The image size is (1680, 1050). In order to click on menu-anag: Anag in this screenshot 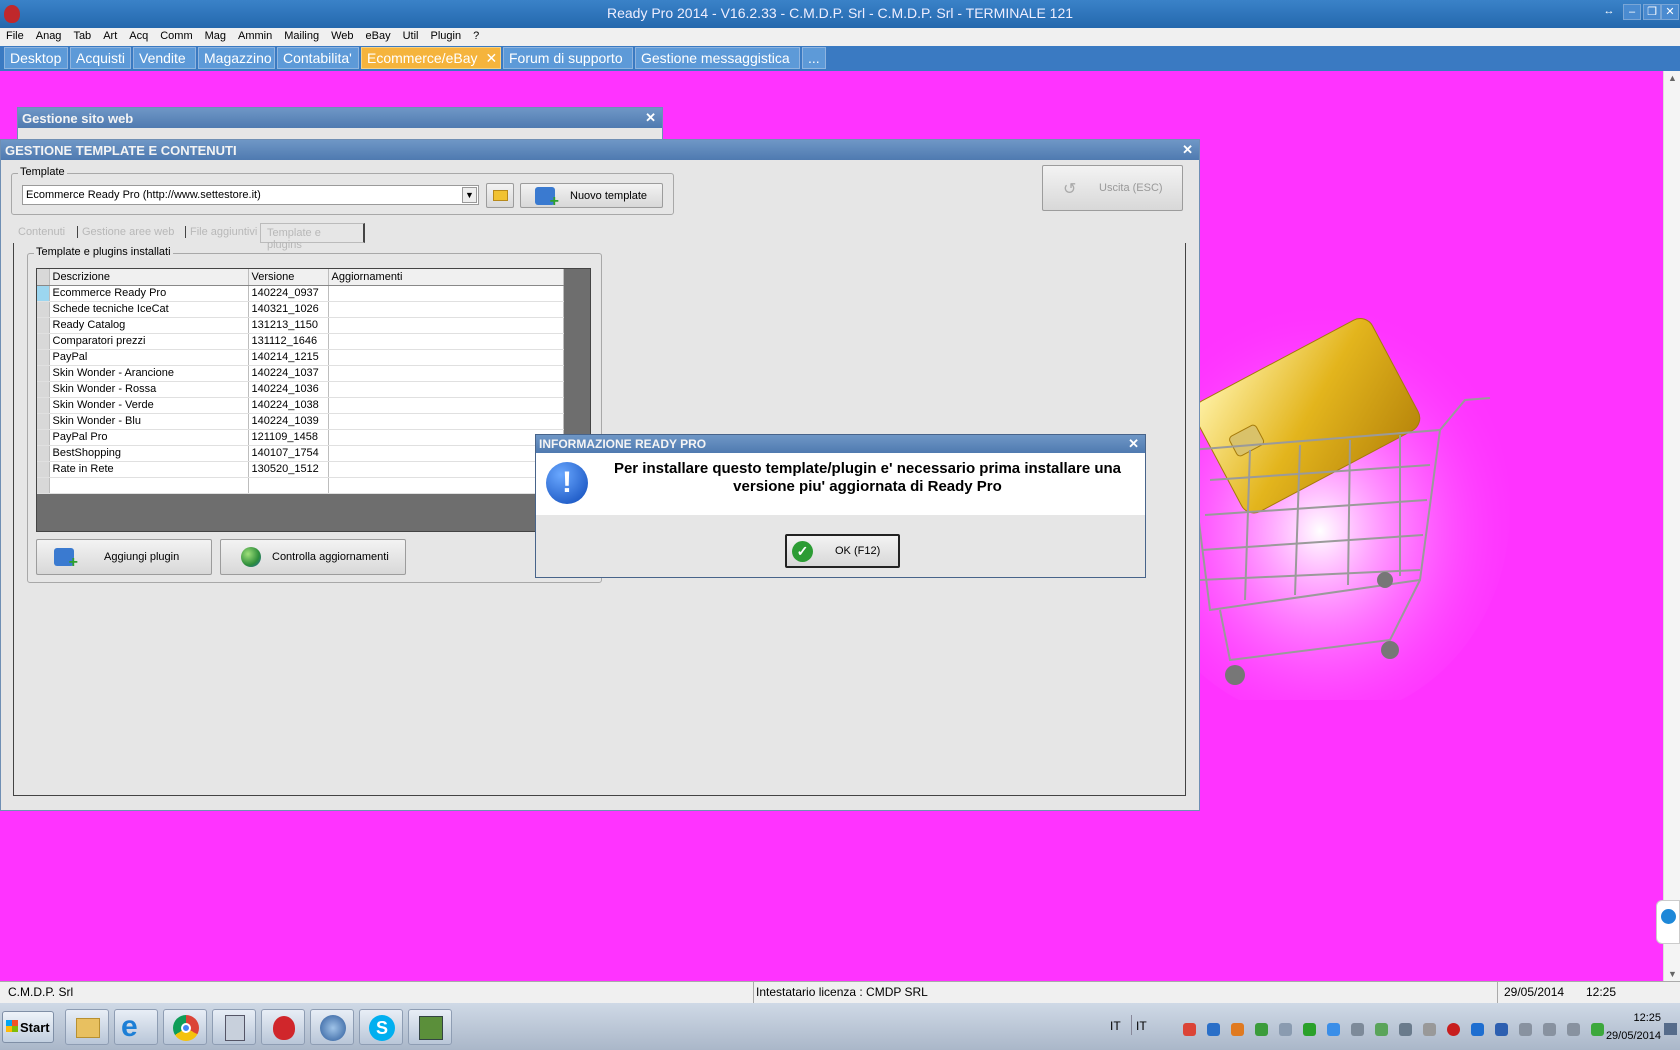, I will do `click(49, 35)`.